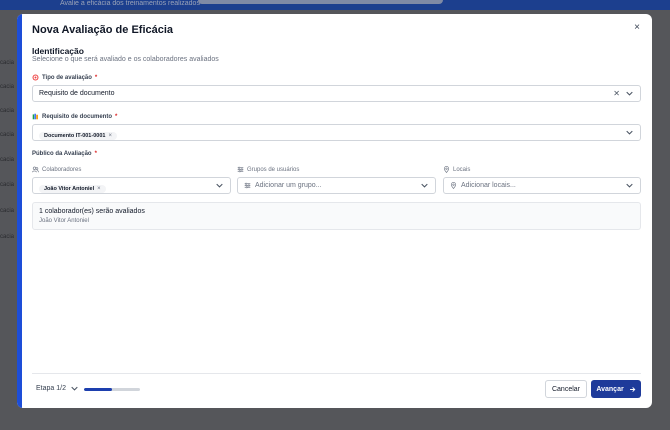  What do you see at coordinates (616, 93) in the screenshot?
I see `clear-icon: ✕` at bounding box center [616, 93].